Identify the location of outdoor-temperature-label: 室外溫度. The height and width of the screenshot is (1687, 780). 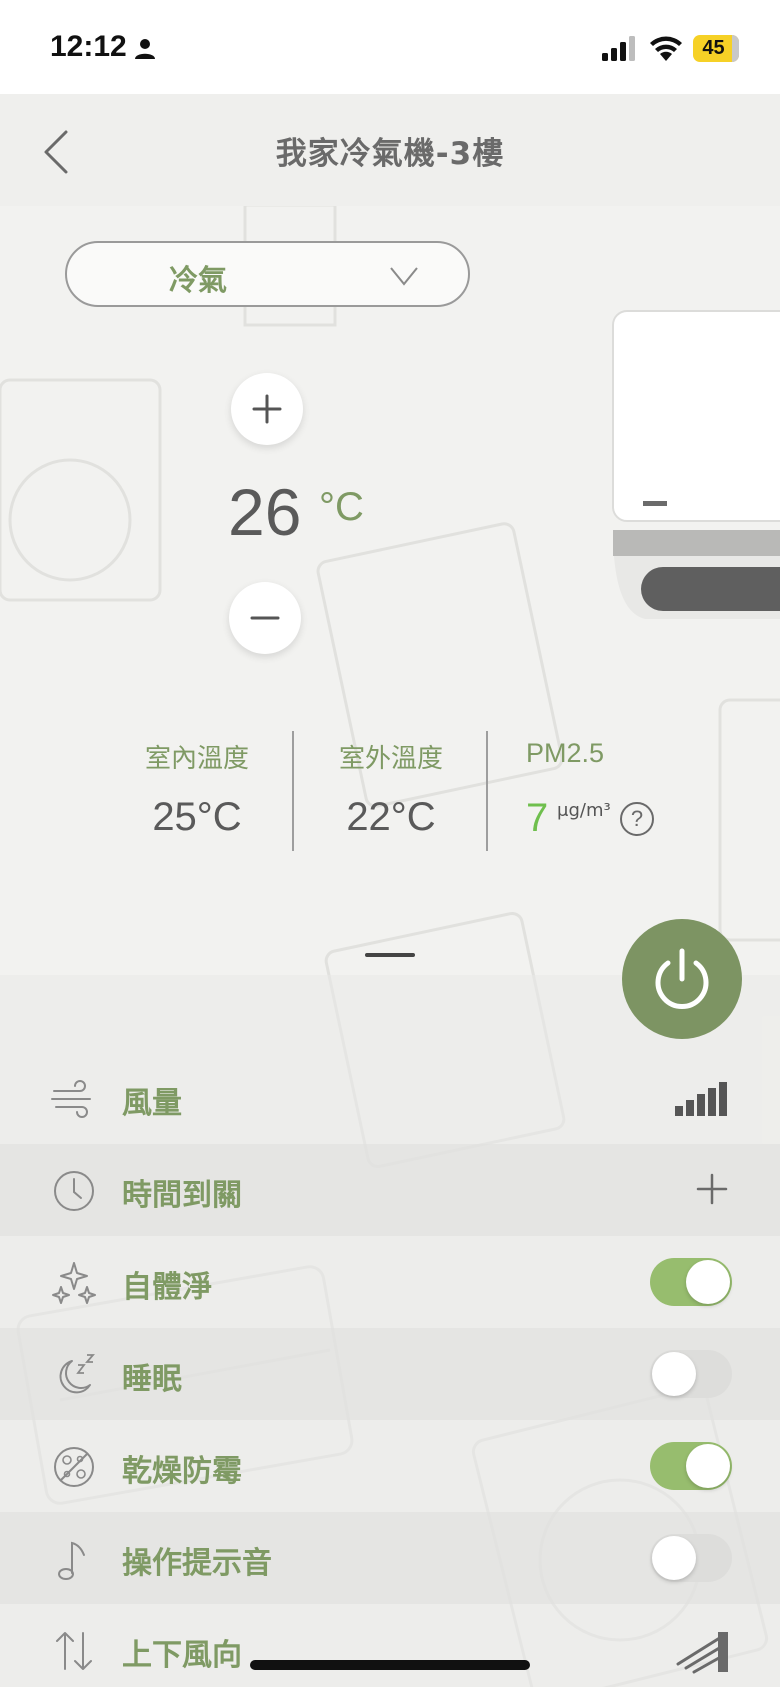
(390, 759).